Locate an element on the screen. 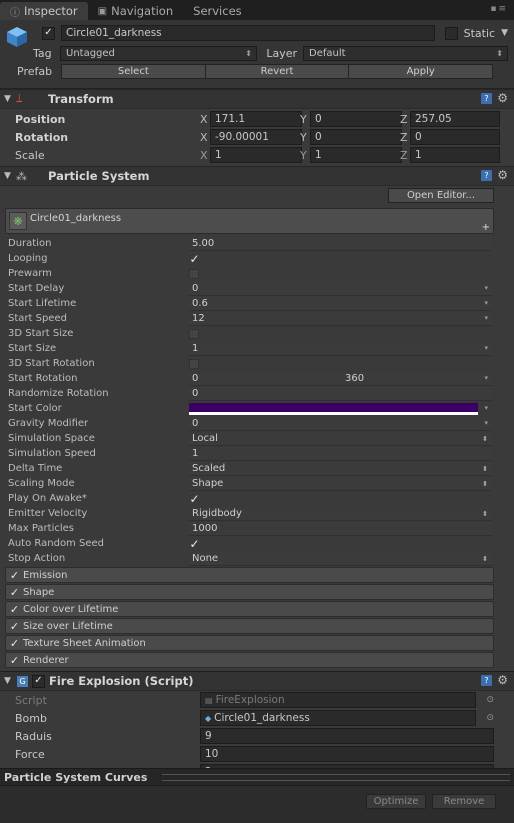  particle-module-header: ✓ Renderer is located at coordinates (249, 660).